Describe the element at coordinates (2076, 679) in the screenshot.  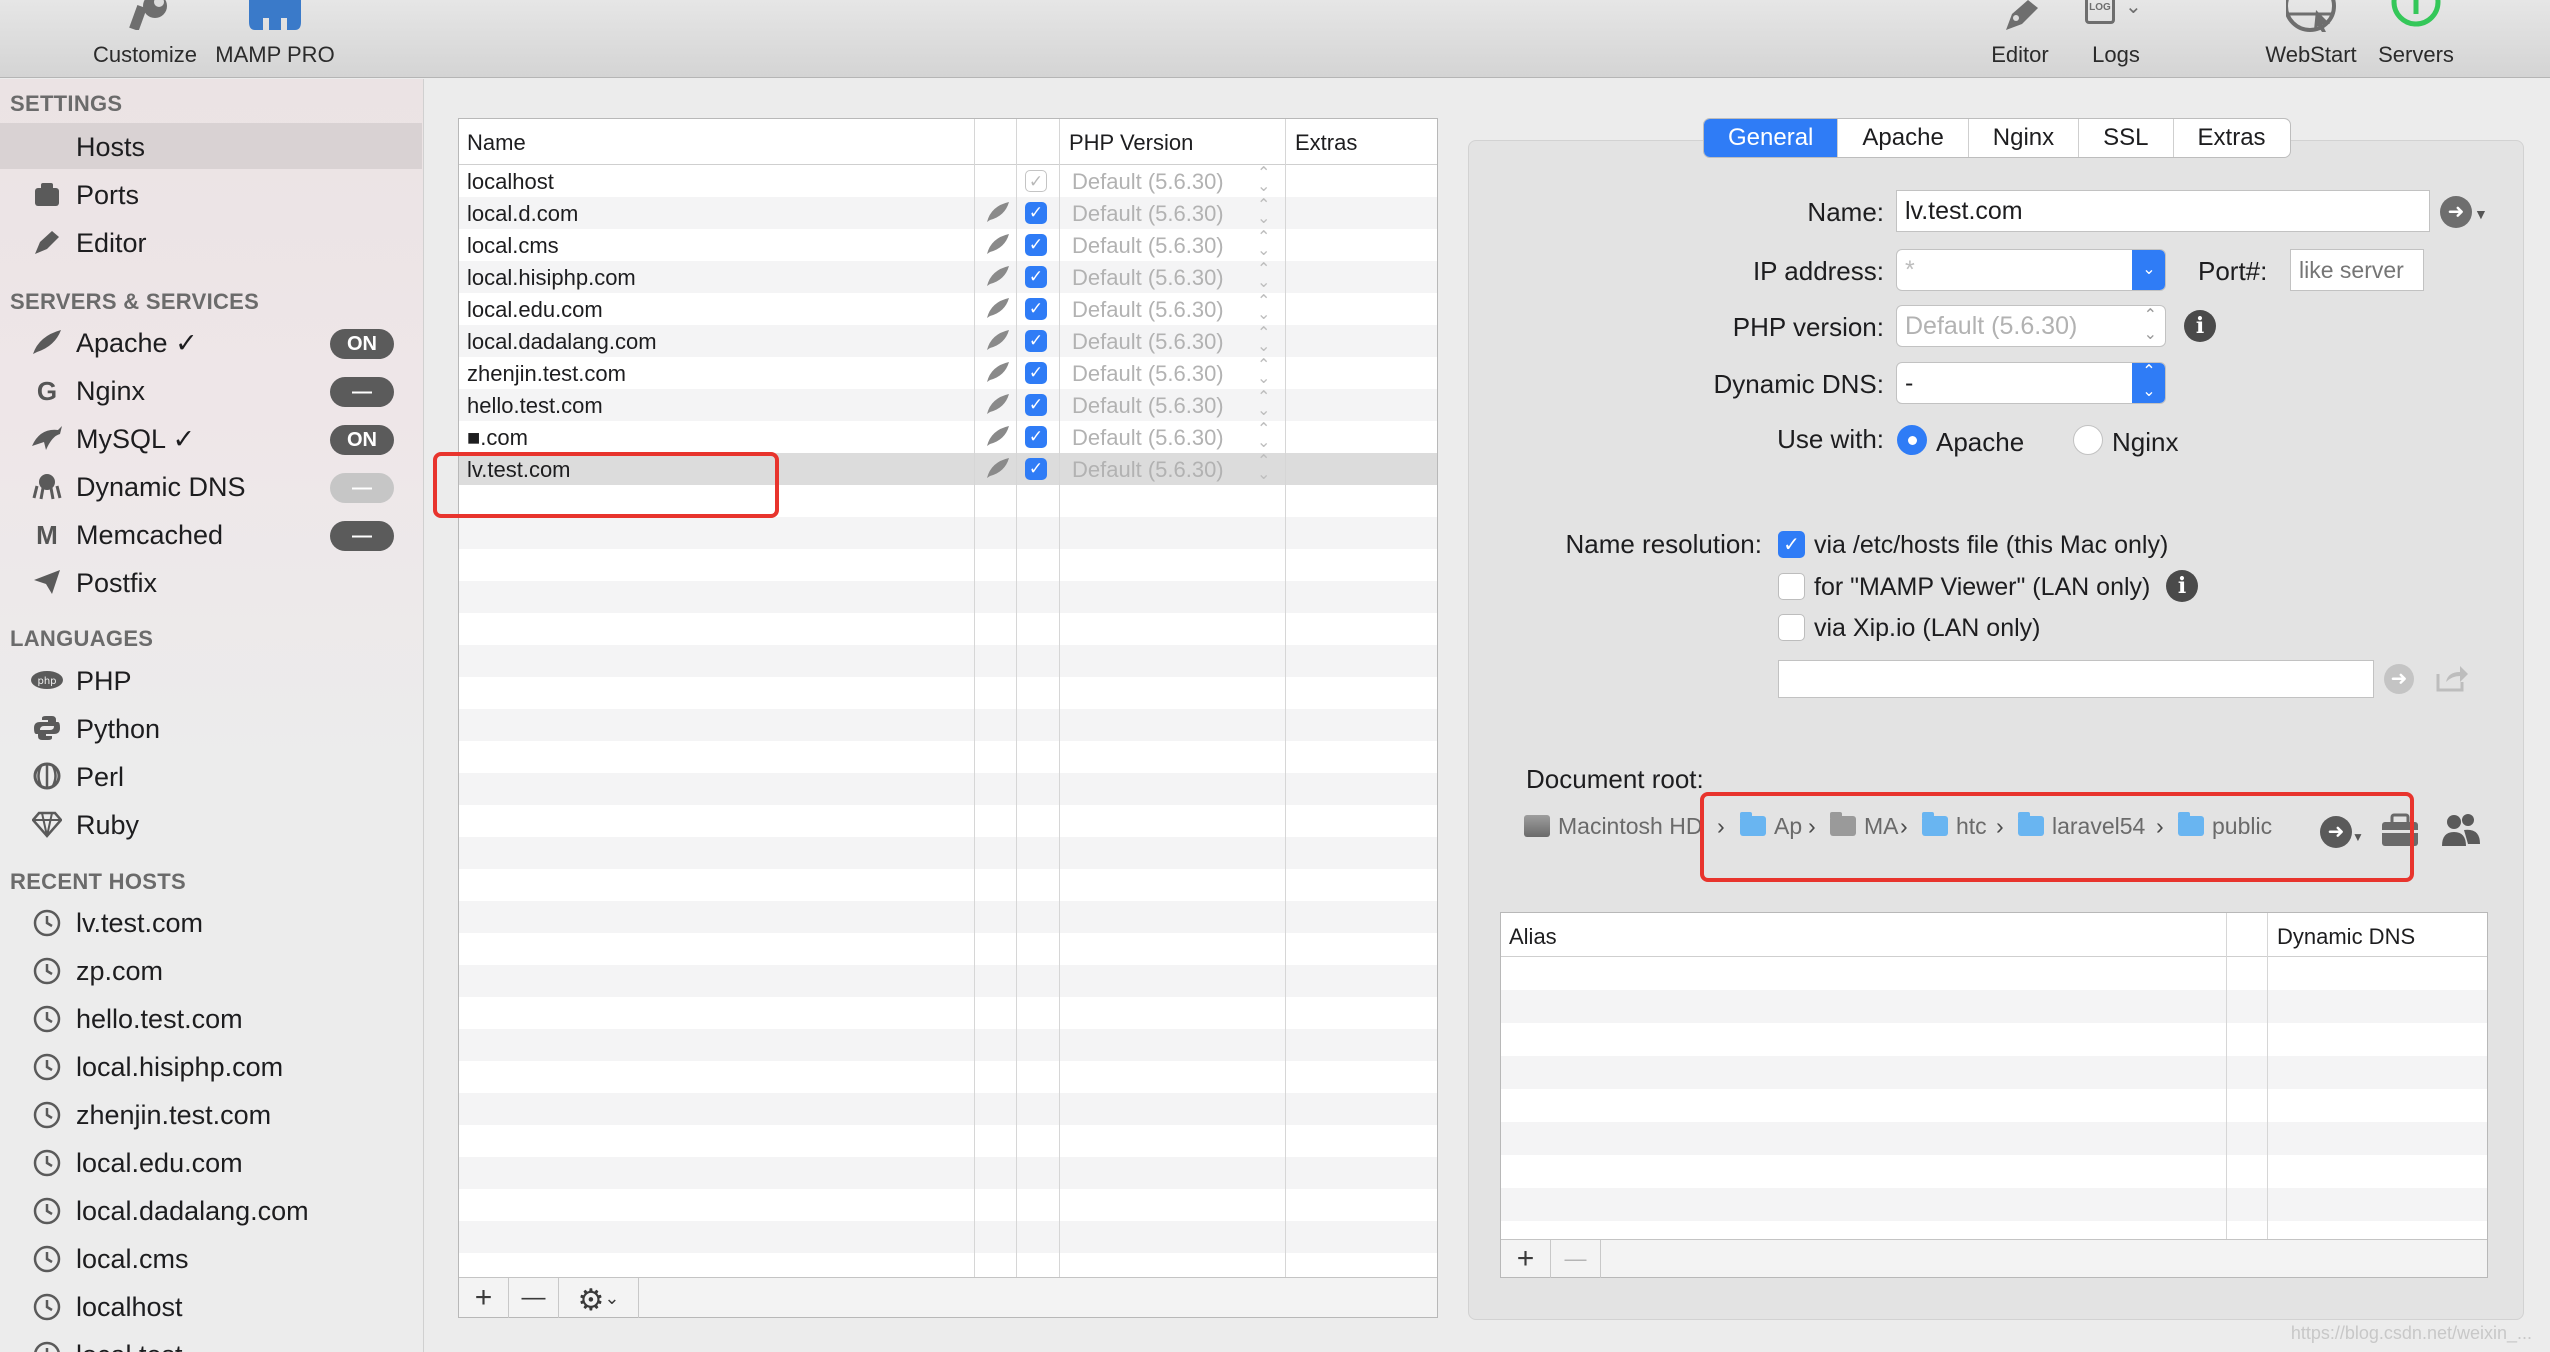
I see `xip-url-field` at that location.